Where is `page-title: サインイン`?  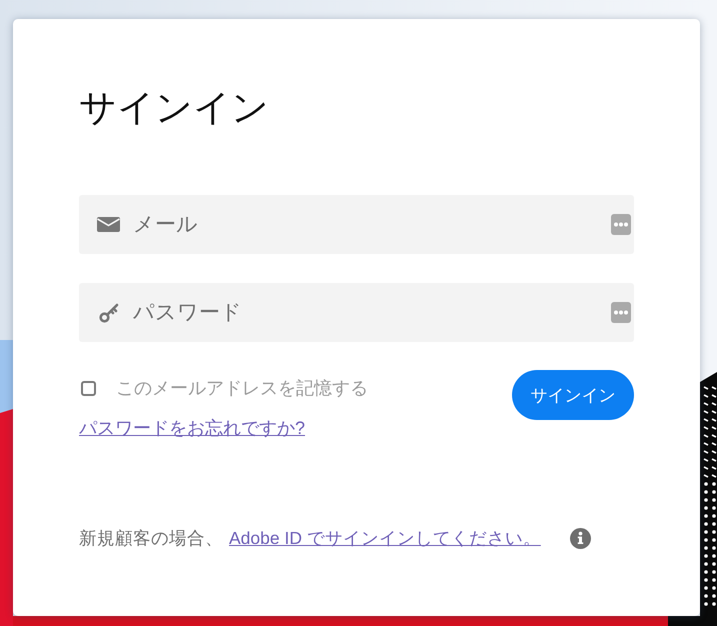
page-title: サインイン is located at coordinates (174, 108).